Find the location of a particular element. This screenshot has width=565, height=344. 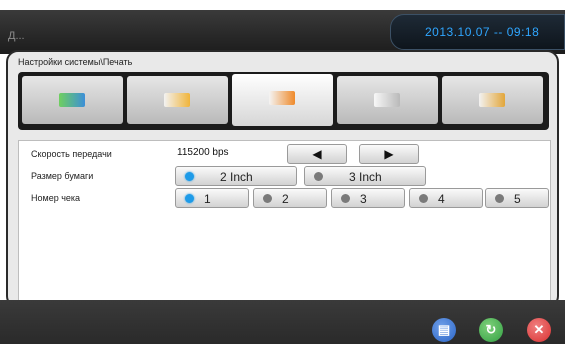

speed-label: Скорость передачи is located at coordinates (71, 154).